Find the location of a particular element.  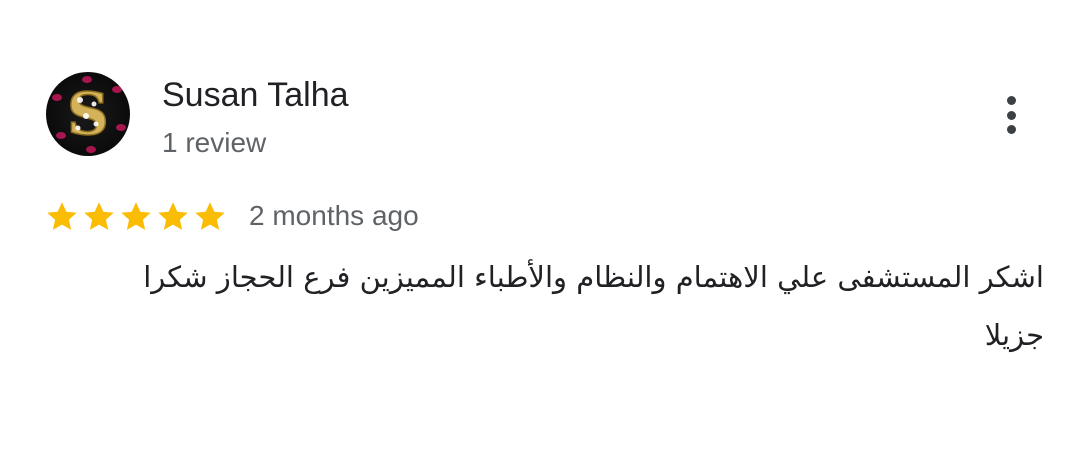

reviewer-review-count: 1 review is located at coordinates (214, 142).